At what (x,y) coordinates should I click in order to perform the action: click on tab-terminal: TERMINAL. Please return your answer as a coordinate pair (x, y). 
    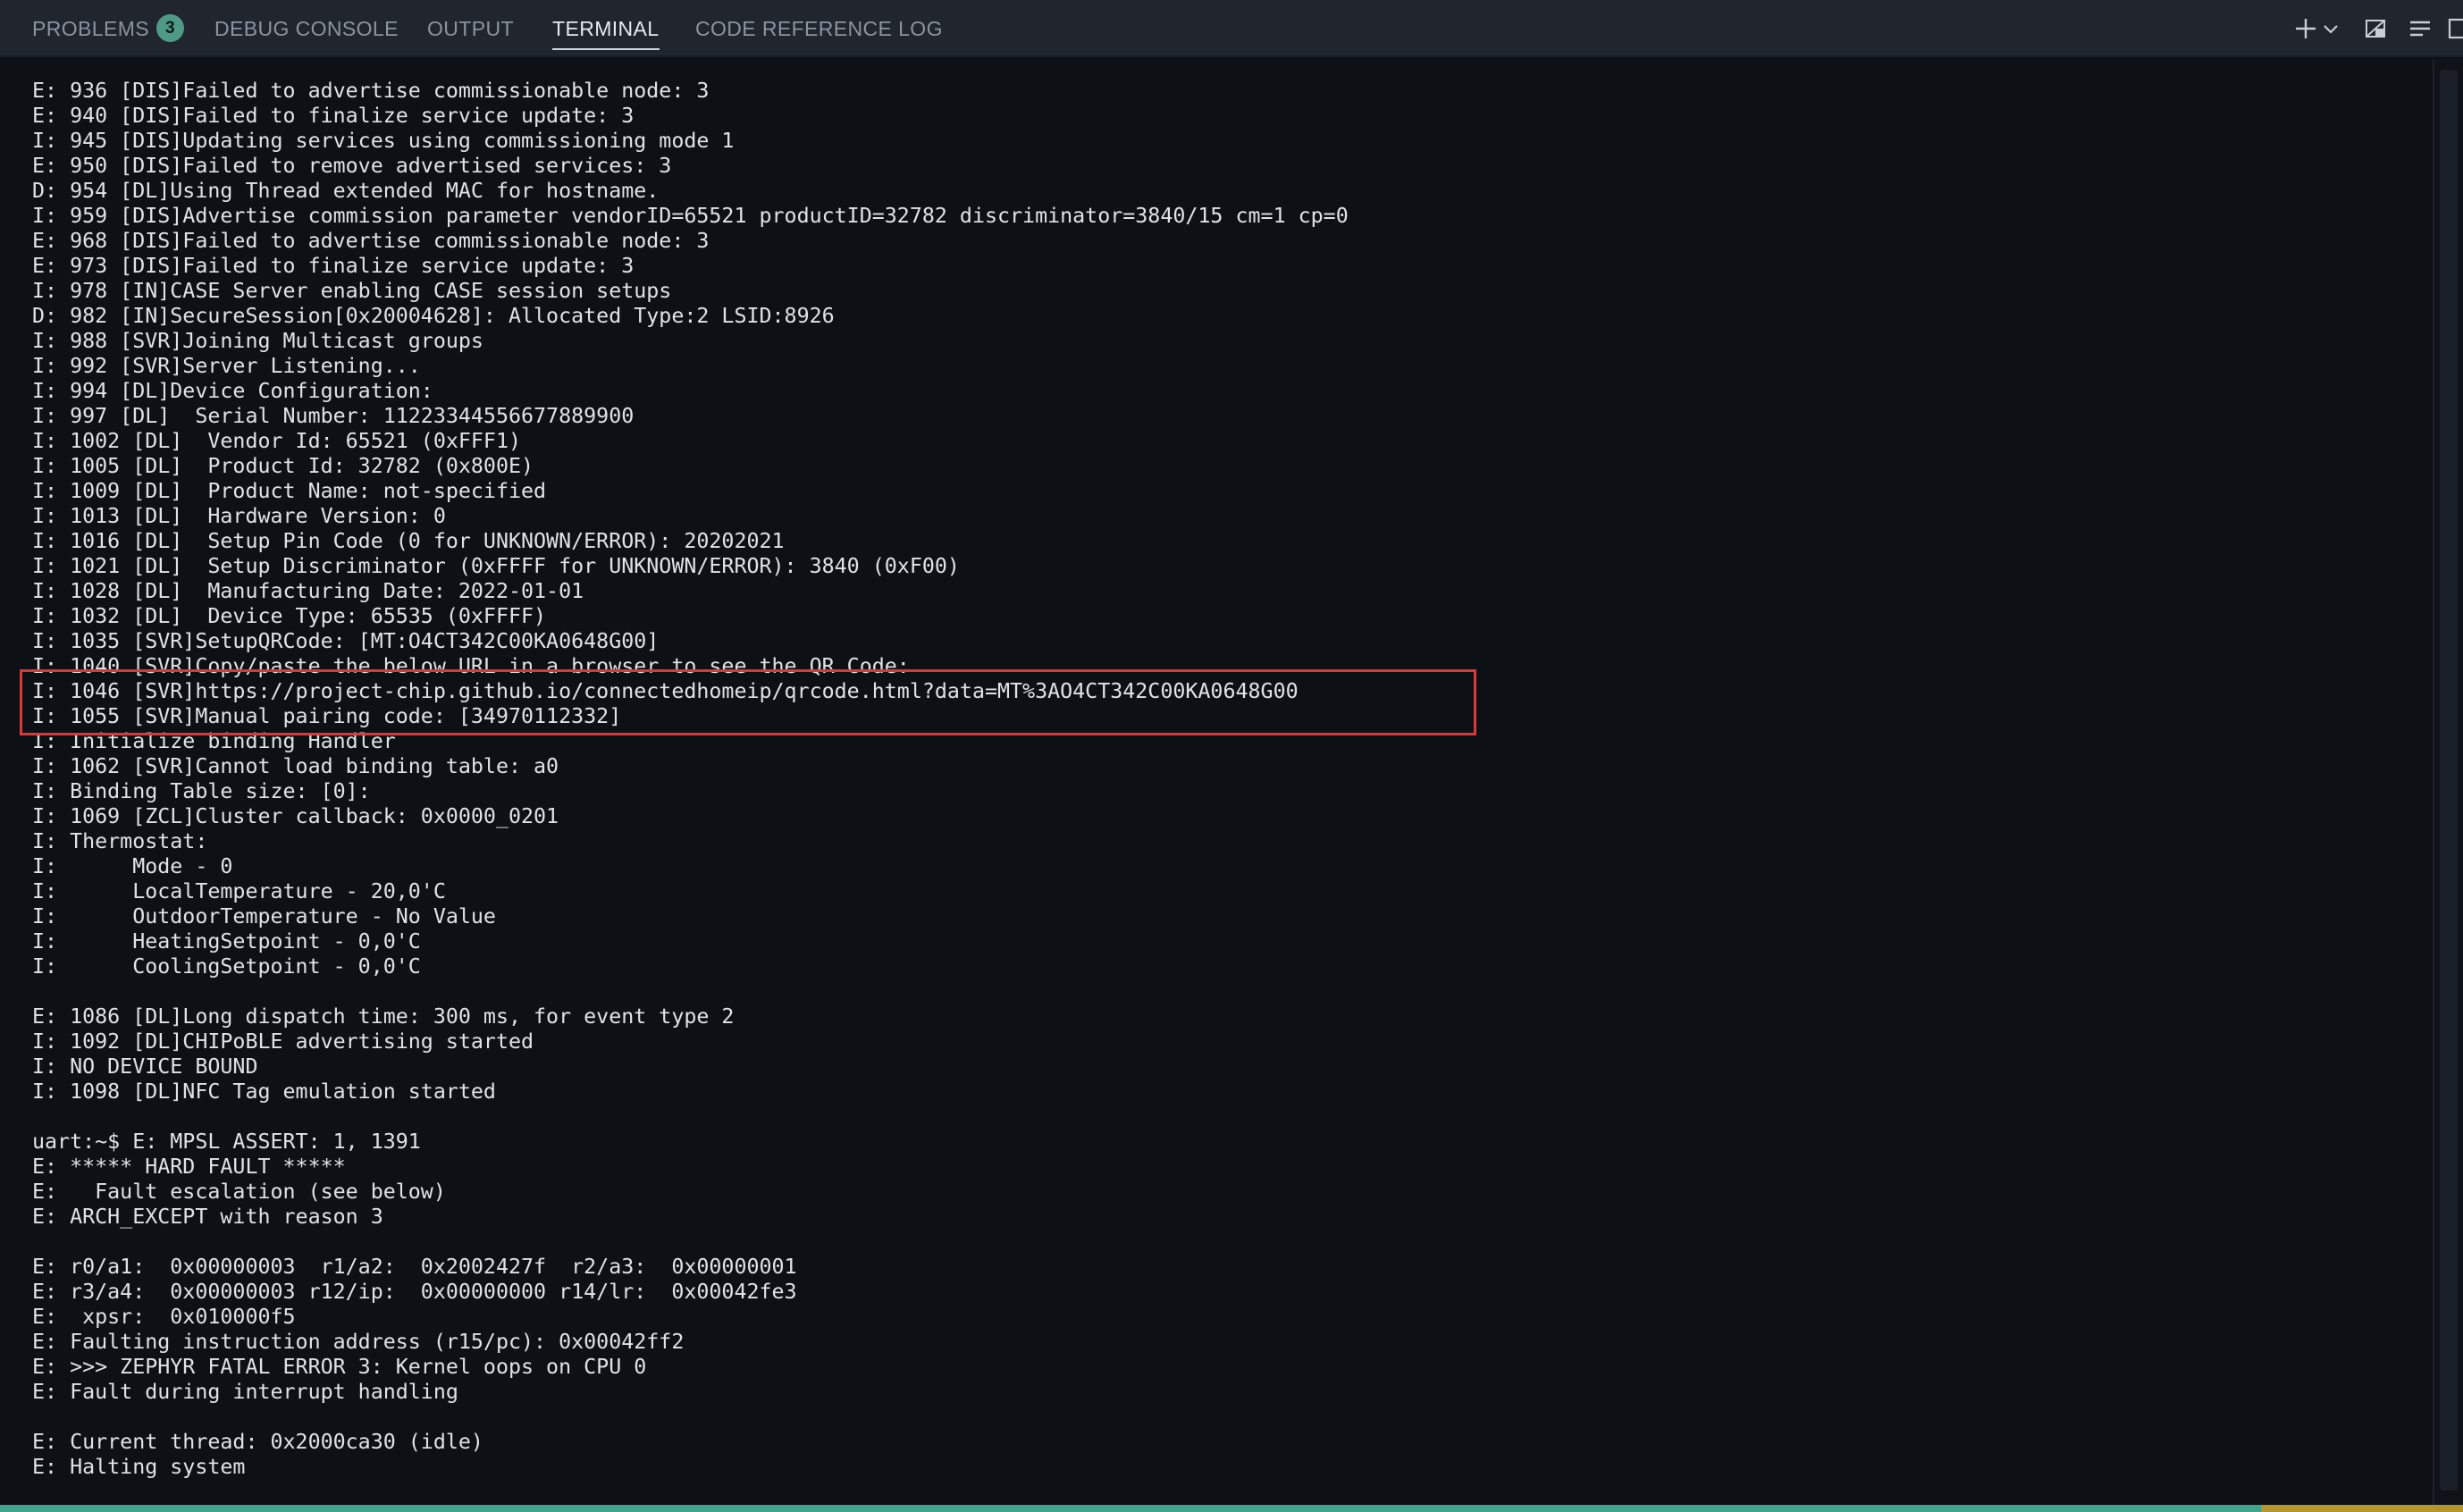
    Looking at the image, I should click on (606, 28).